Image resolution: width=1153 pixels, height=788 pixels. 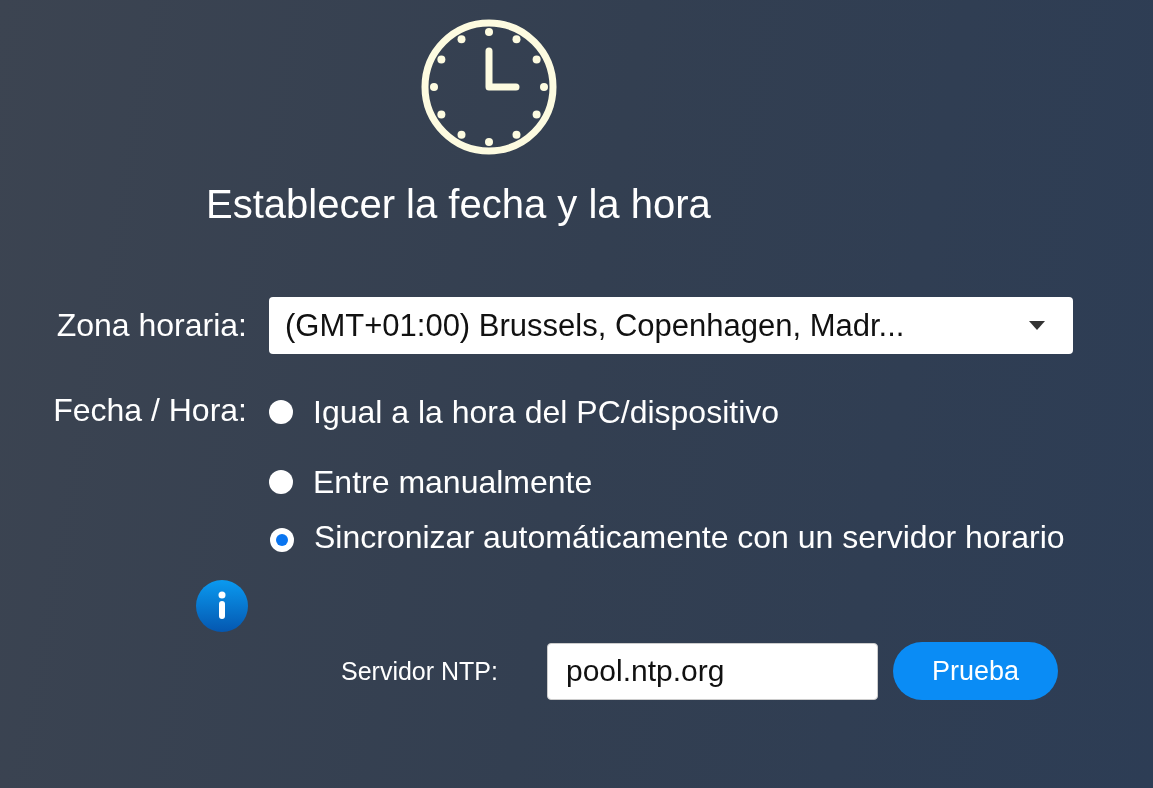 What do you see at coordinates (151, 325) in the screenshot?
I see `field-label: Zona horaria:` at bounding box center [151, 325].